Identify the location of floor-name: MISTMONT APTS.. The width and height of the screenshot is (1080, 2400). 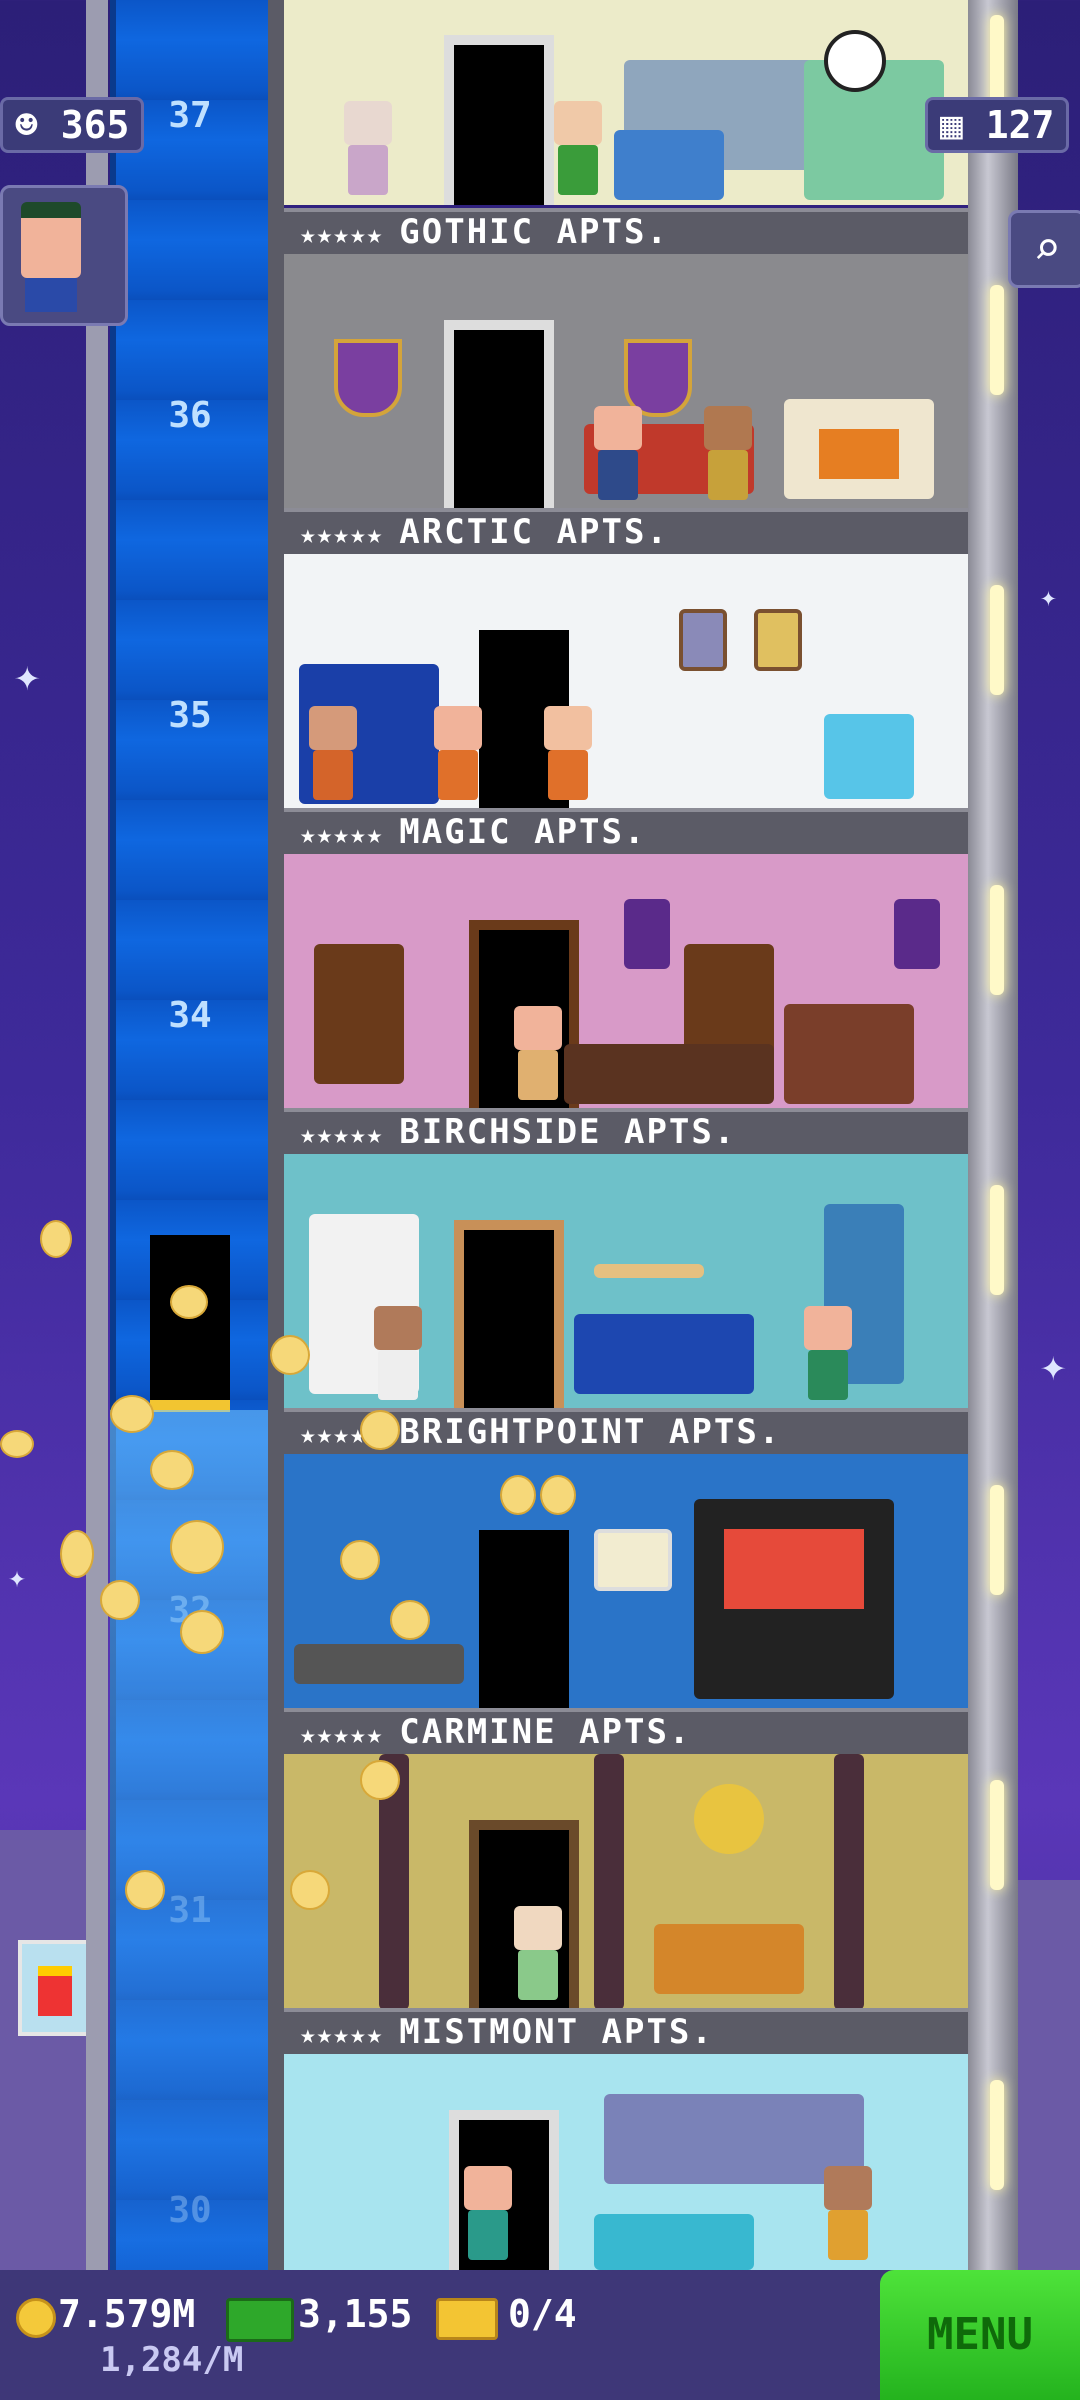
(556, 2032).